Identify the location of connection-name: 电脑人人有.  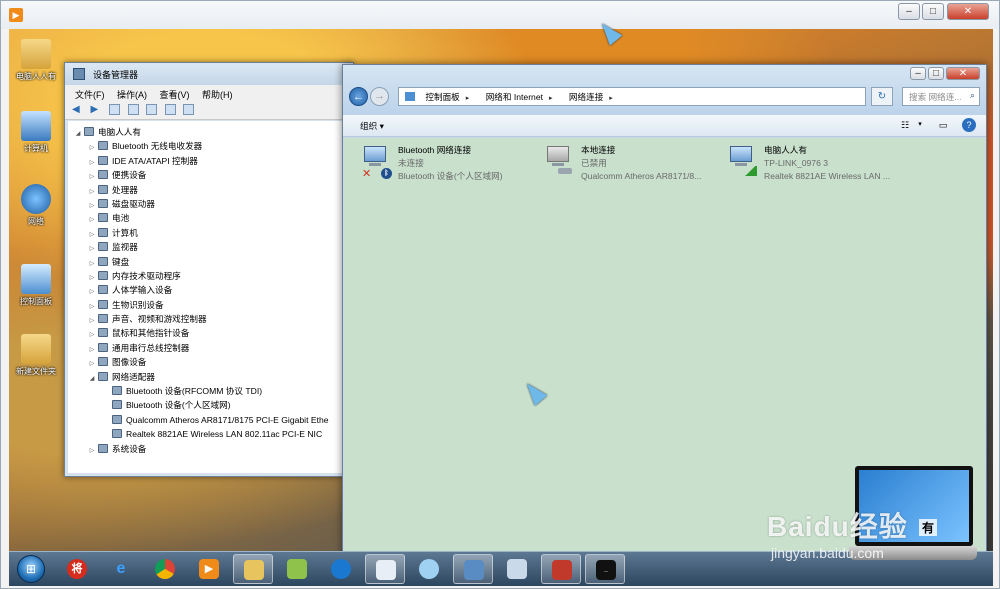
(785, 150).